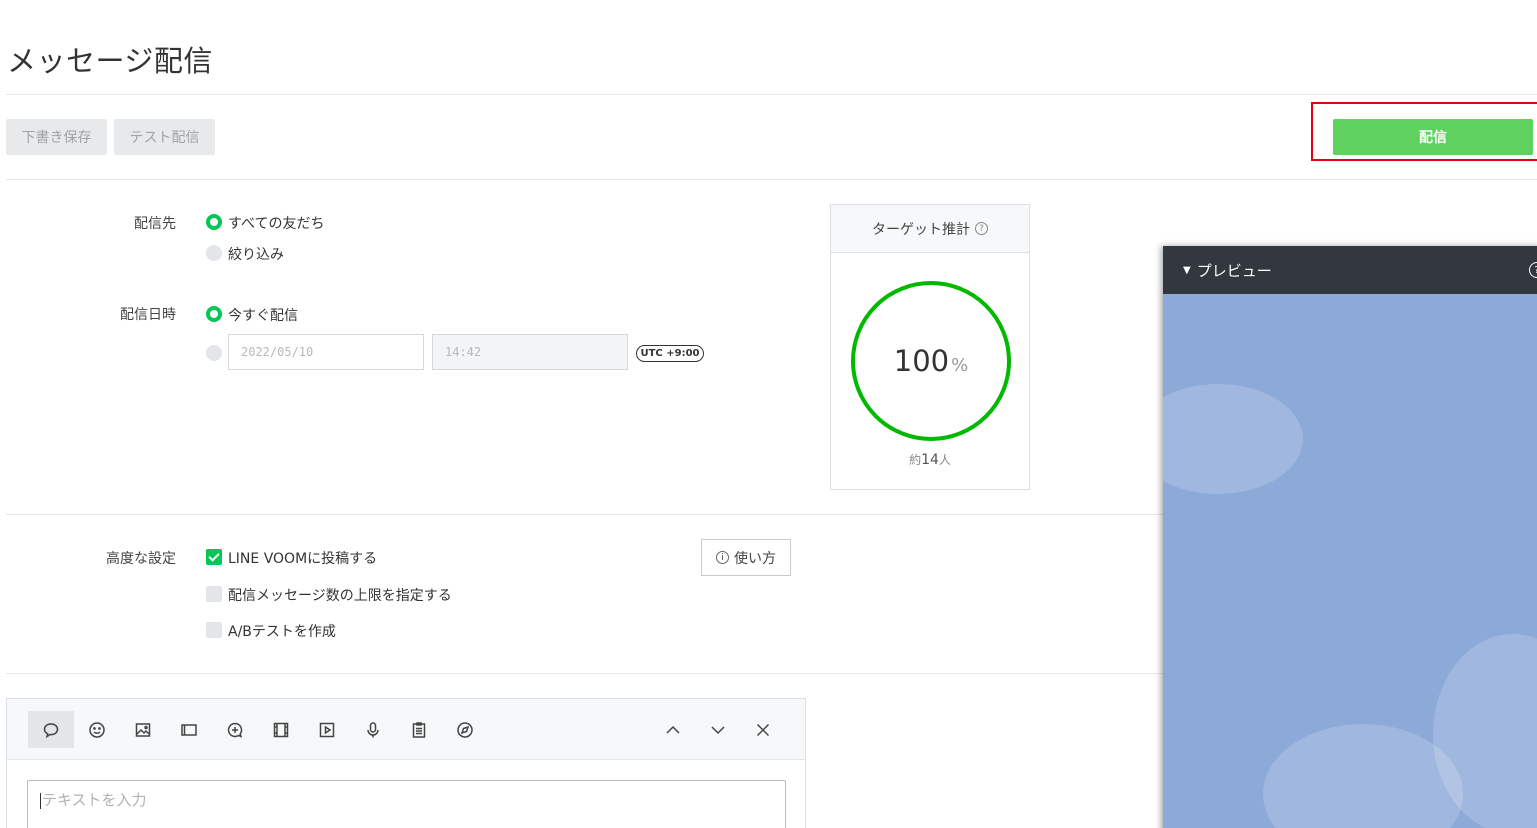 The image size is (1537, 828). What do you see at coordinates (214, 630) in the screenshot?
I see `checkbox-ab-test` at bounding box center [214, 630].